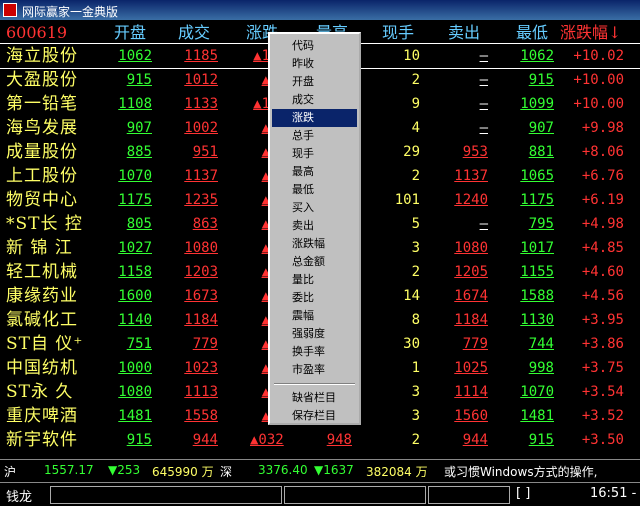  Describe the element at coordinates (398, 33) in the screenshot. I see `col-hand-header: 现手` at that location.